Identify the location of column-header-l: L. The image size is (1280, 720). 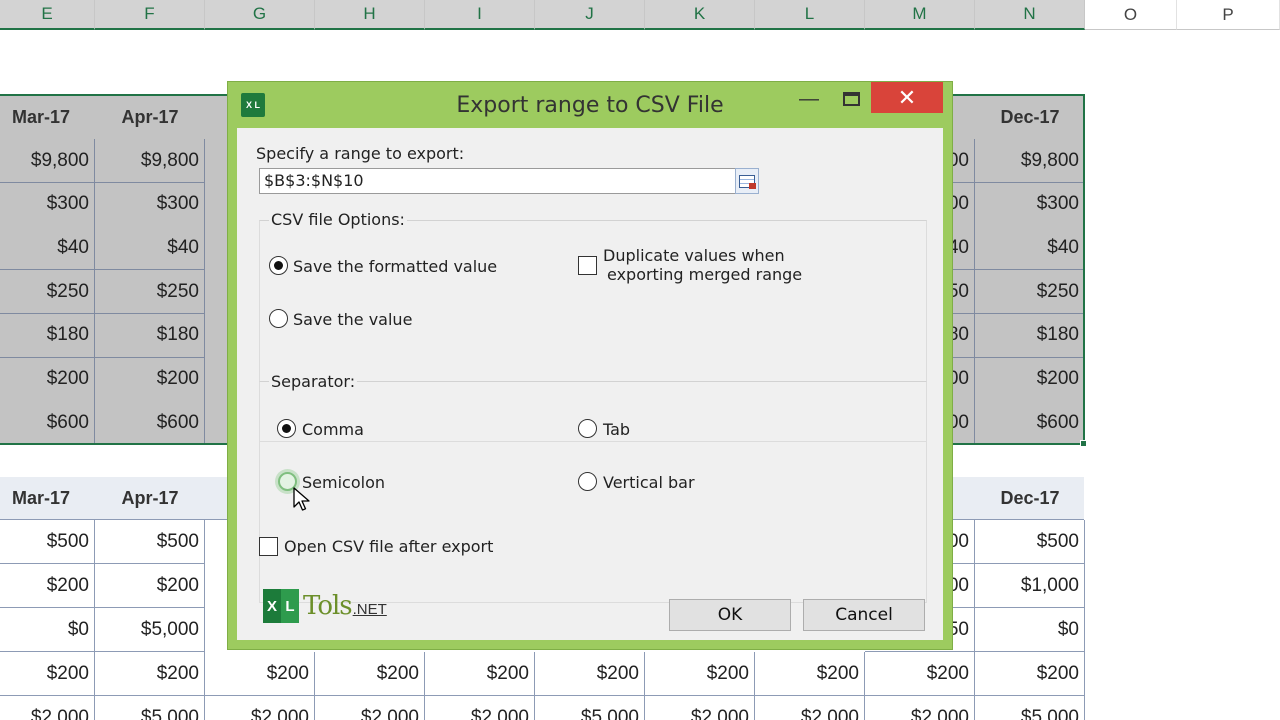
(810, 15).